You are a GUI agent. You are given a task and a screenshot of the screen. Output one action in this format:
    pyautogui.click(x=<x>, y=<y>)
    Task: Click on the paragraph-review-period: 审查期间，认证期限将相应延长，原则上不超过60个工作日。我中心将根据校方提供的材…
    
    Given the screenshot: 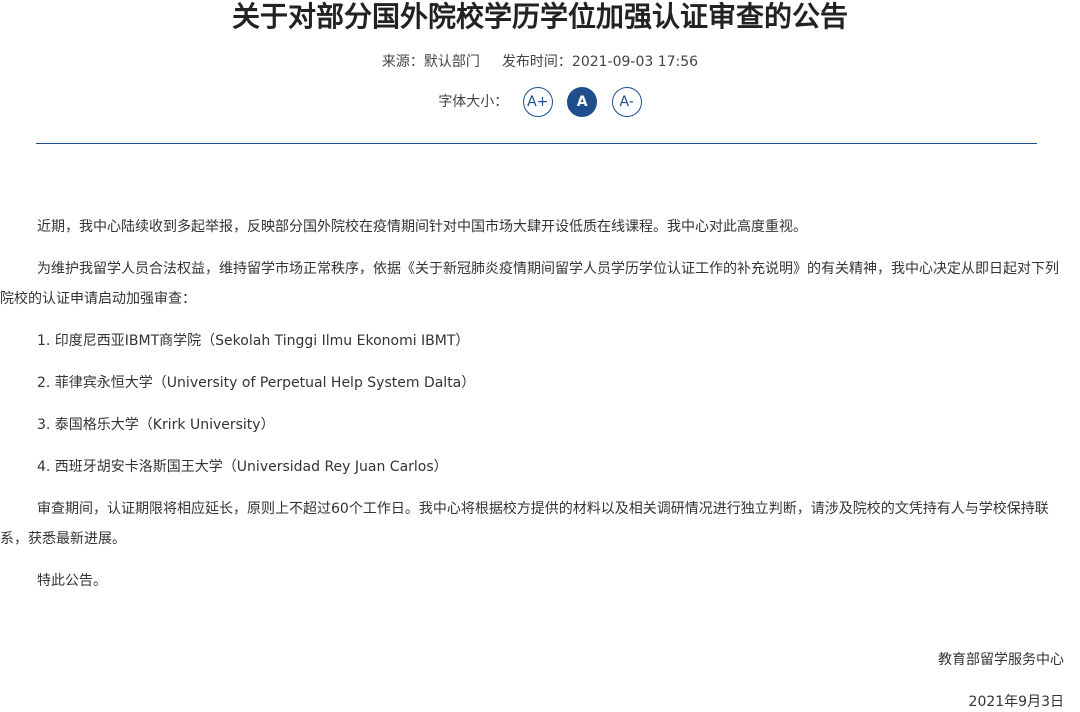 What is the action you would take?
    pyautogui.click(x=524, y=524)
    